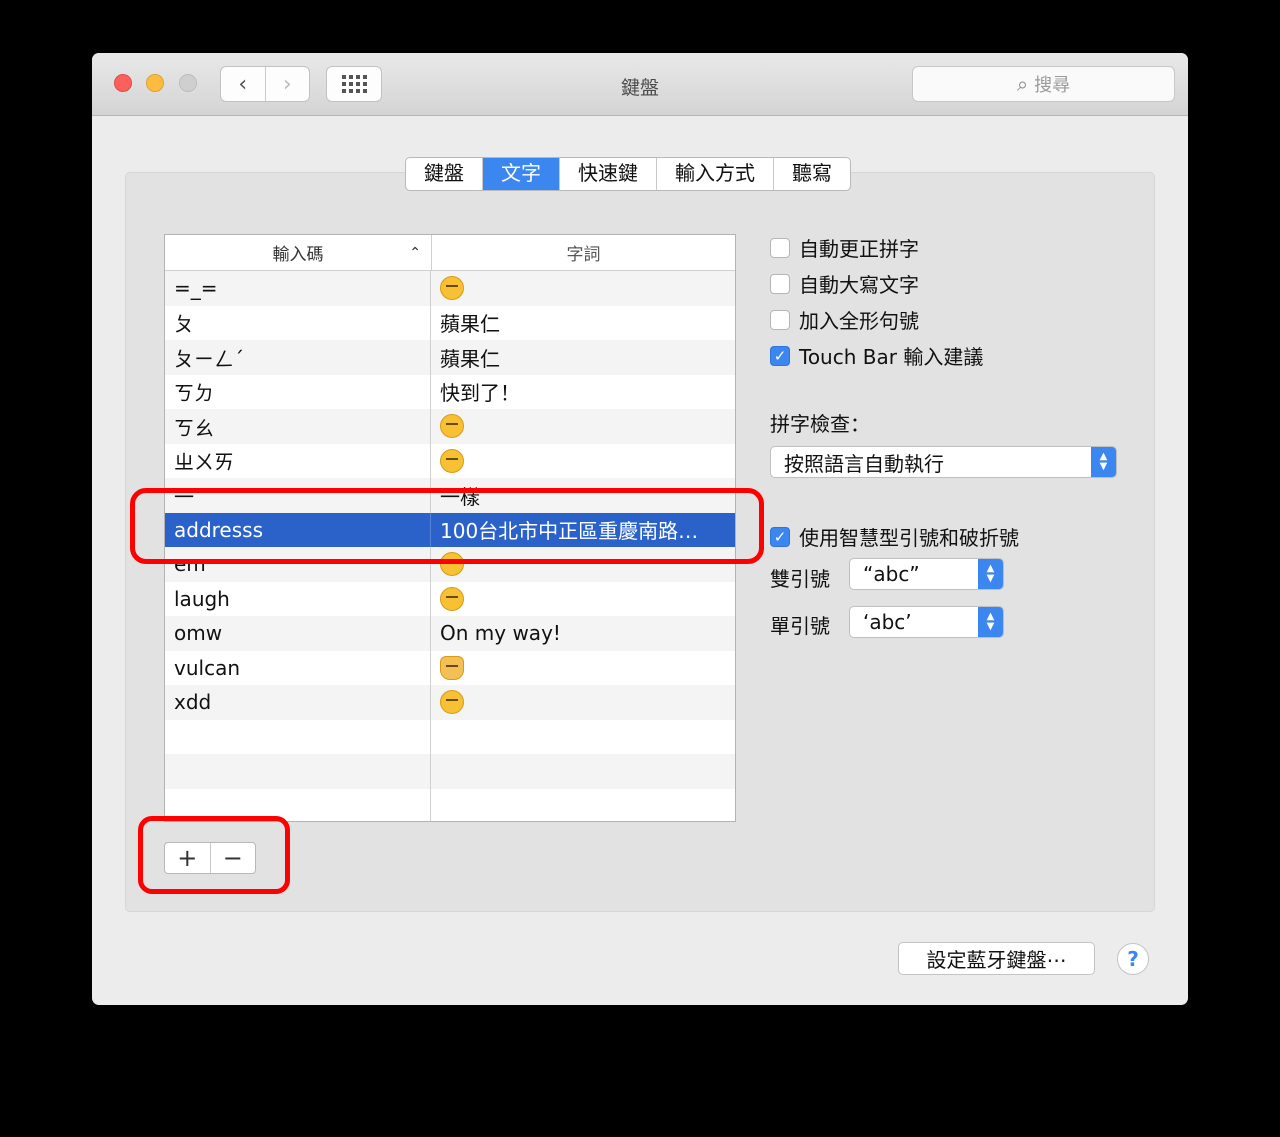 The height and width of the screenshot is (1137, 1280). What do you see at coordinates (298, 598) in the screenshot?
I see `replace-cell: laugh` at bounding box center [298, 598].